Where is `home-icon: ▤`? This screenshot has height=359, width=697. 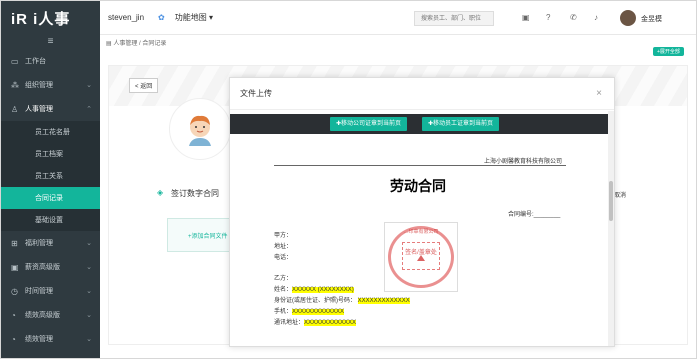 home-icon: ▤ is located at coordinates (109, 44).